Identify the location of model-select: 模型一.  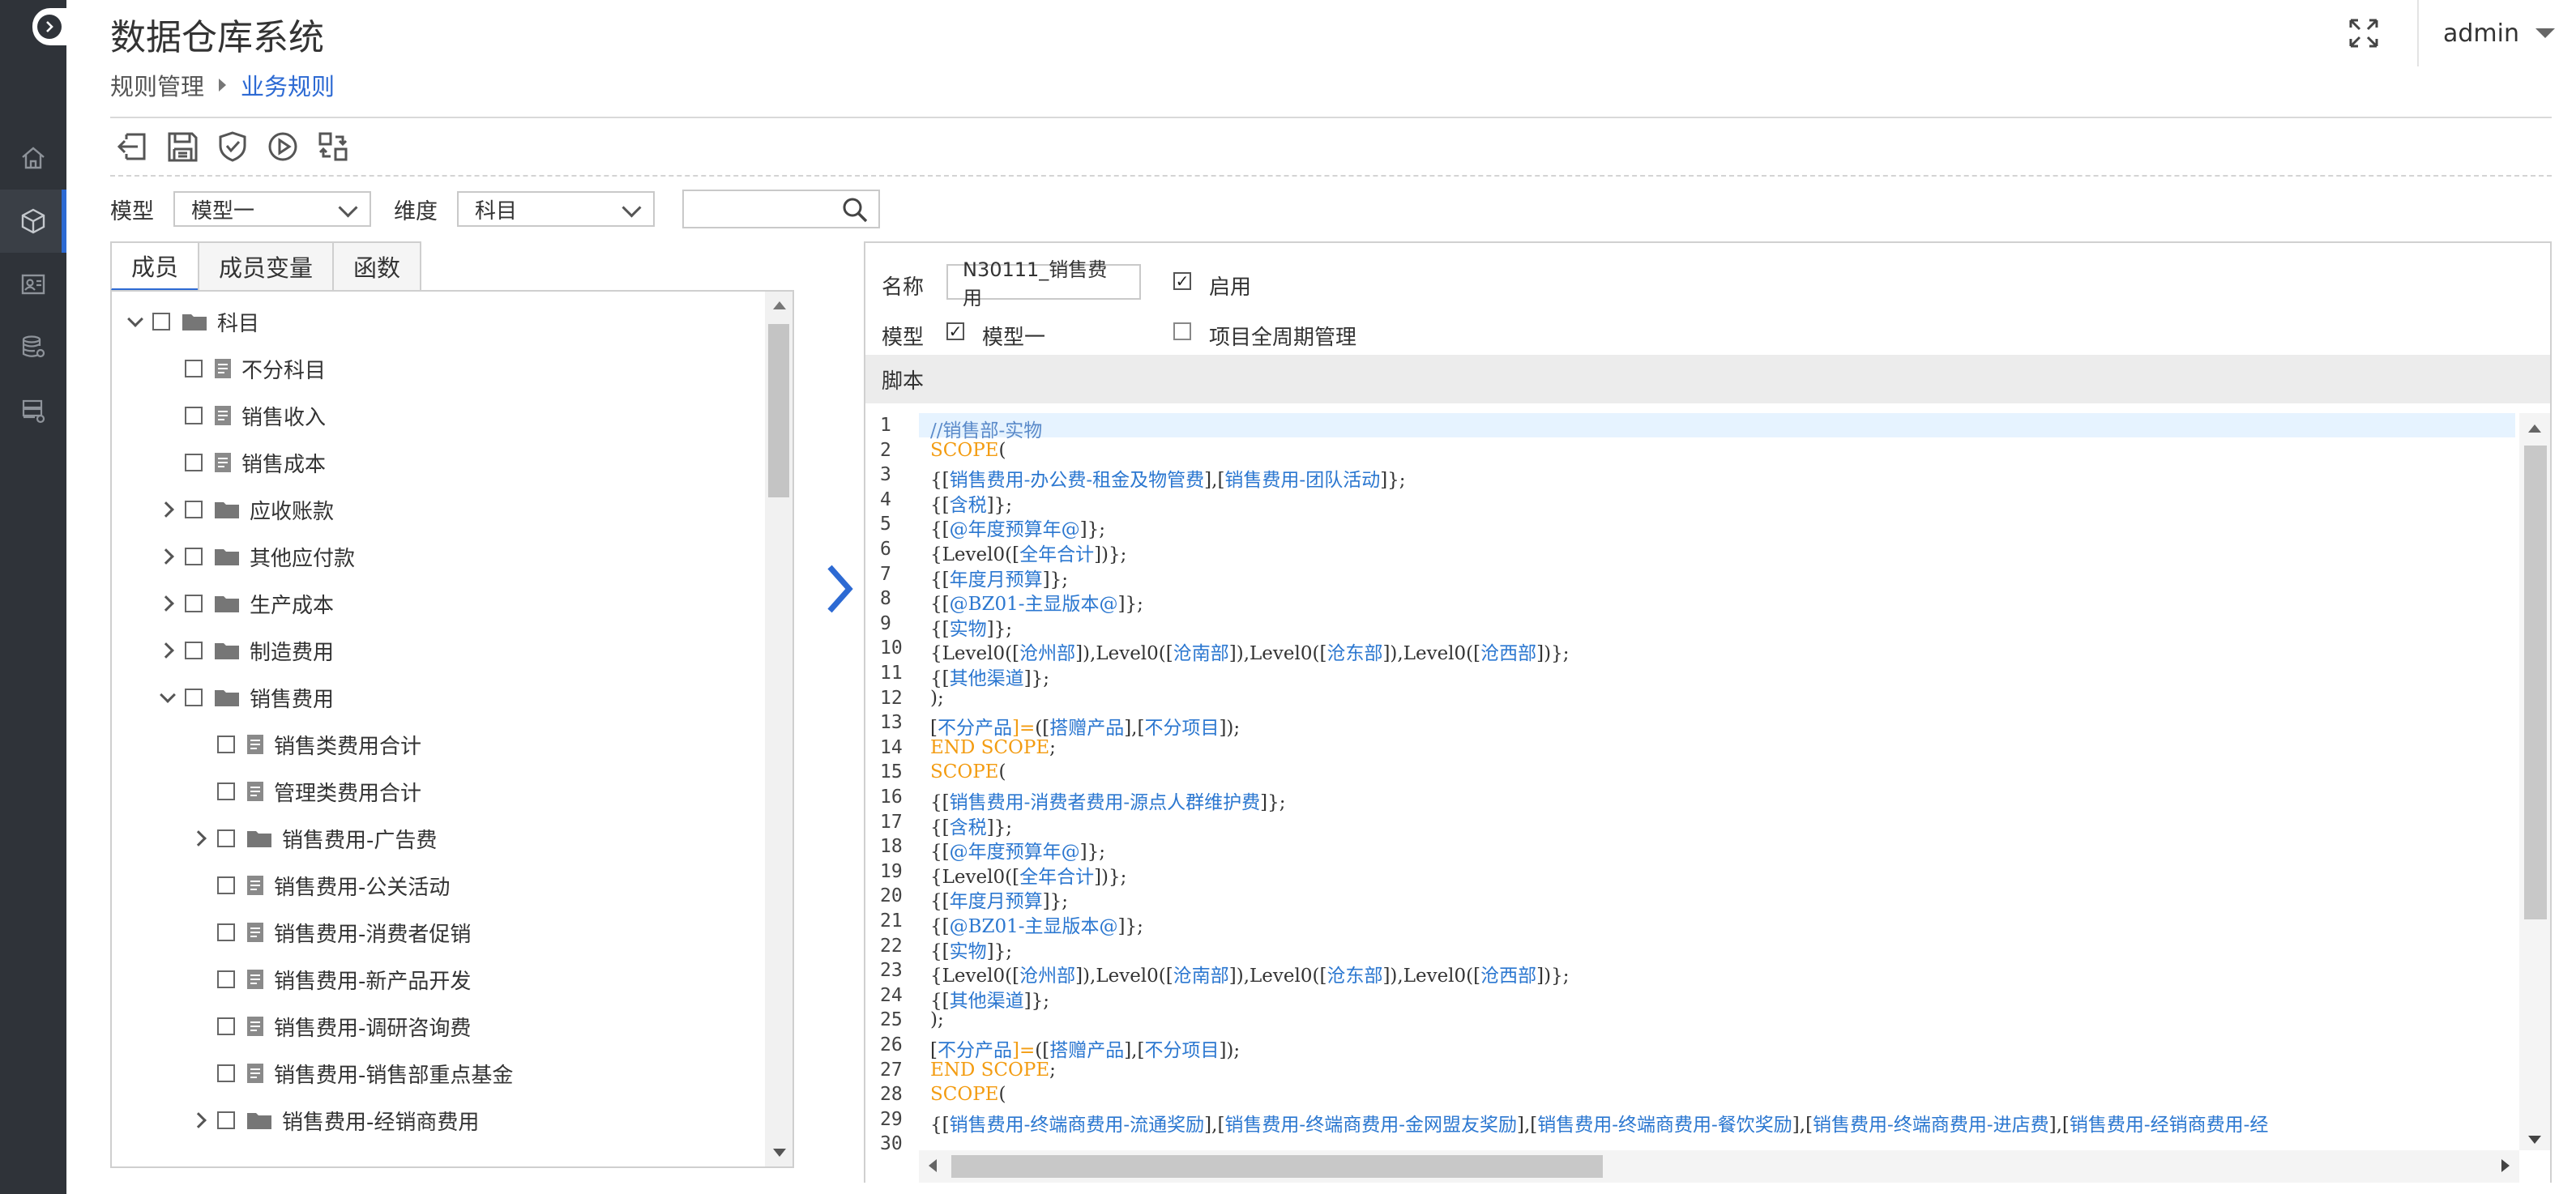
(272, 209).